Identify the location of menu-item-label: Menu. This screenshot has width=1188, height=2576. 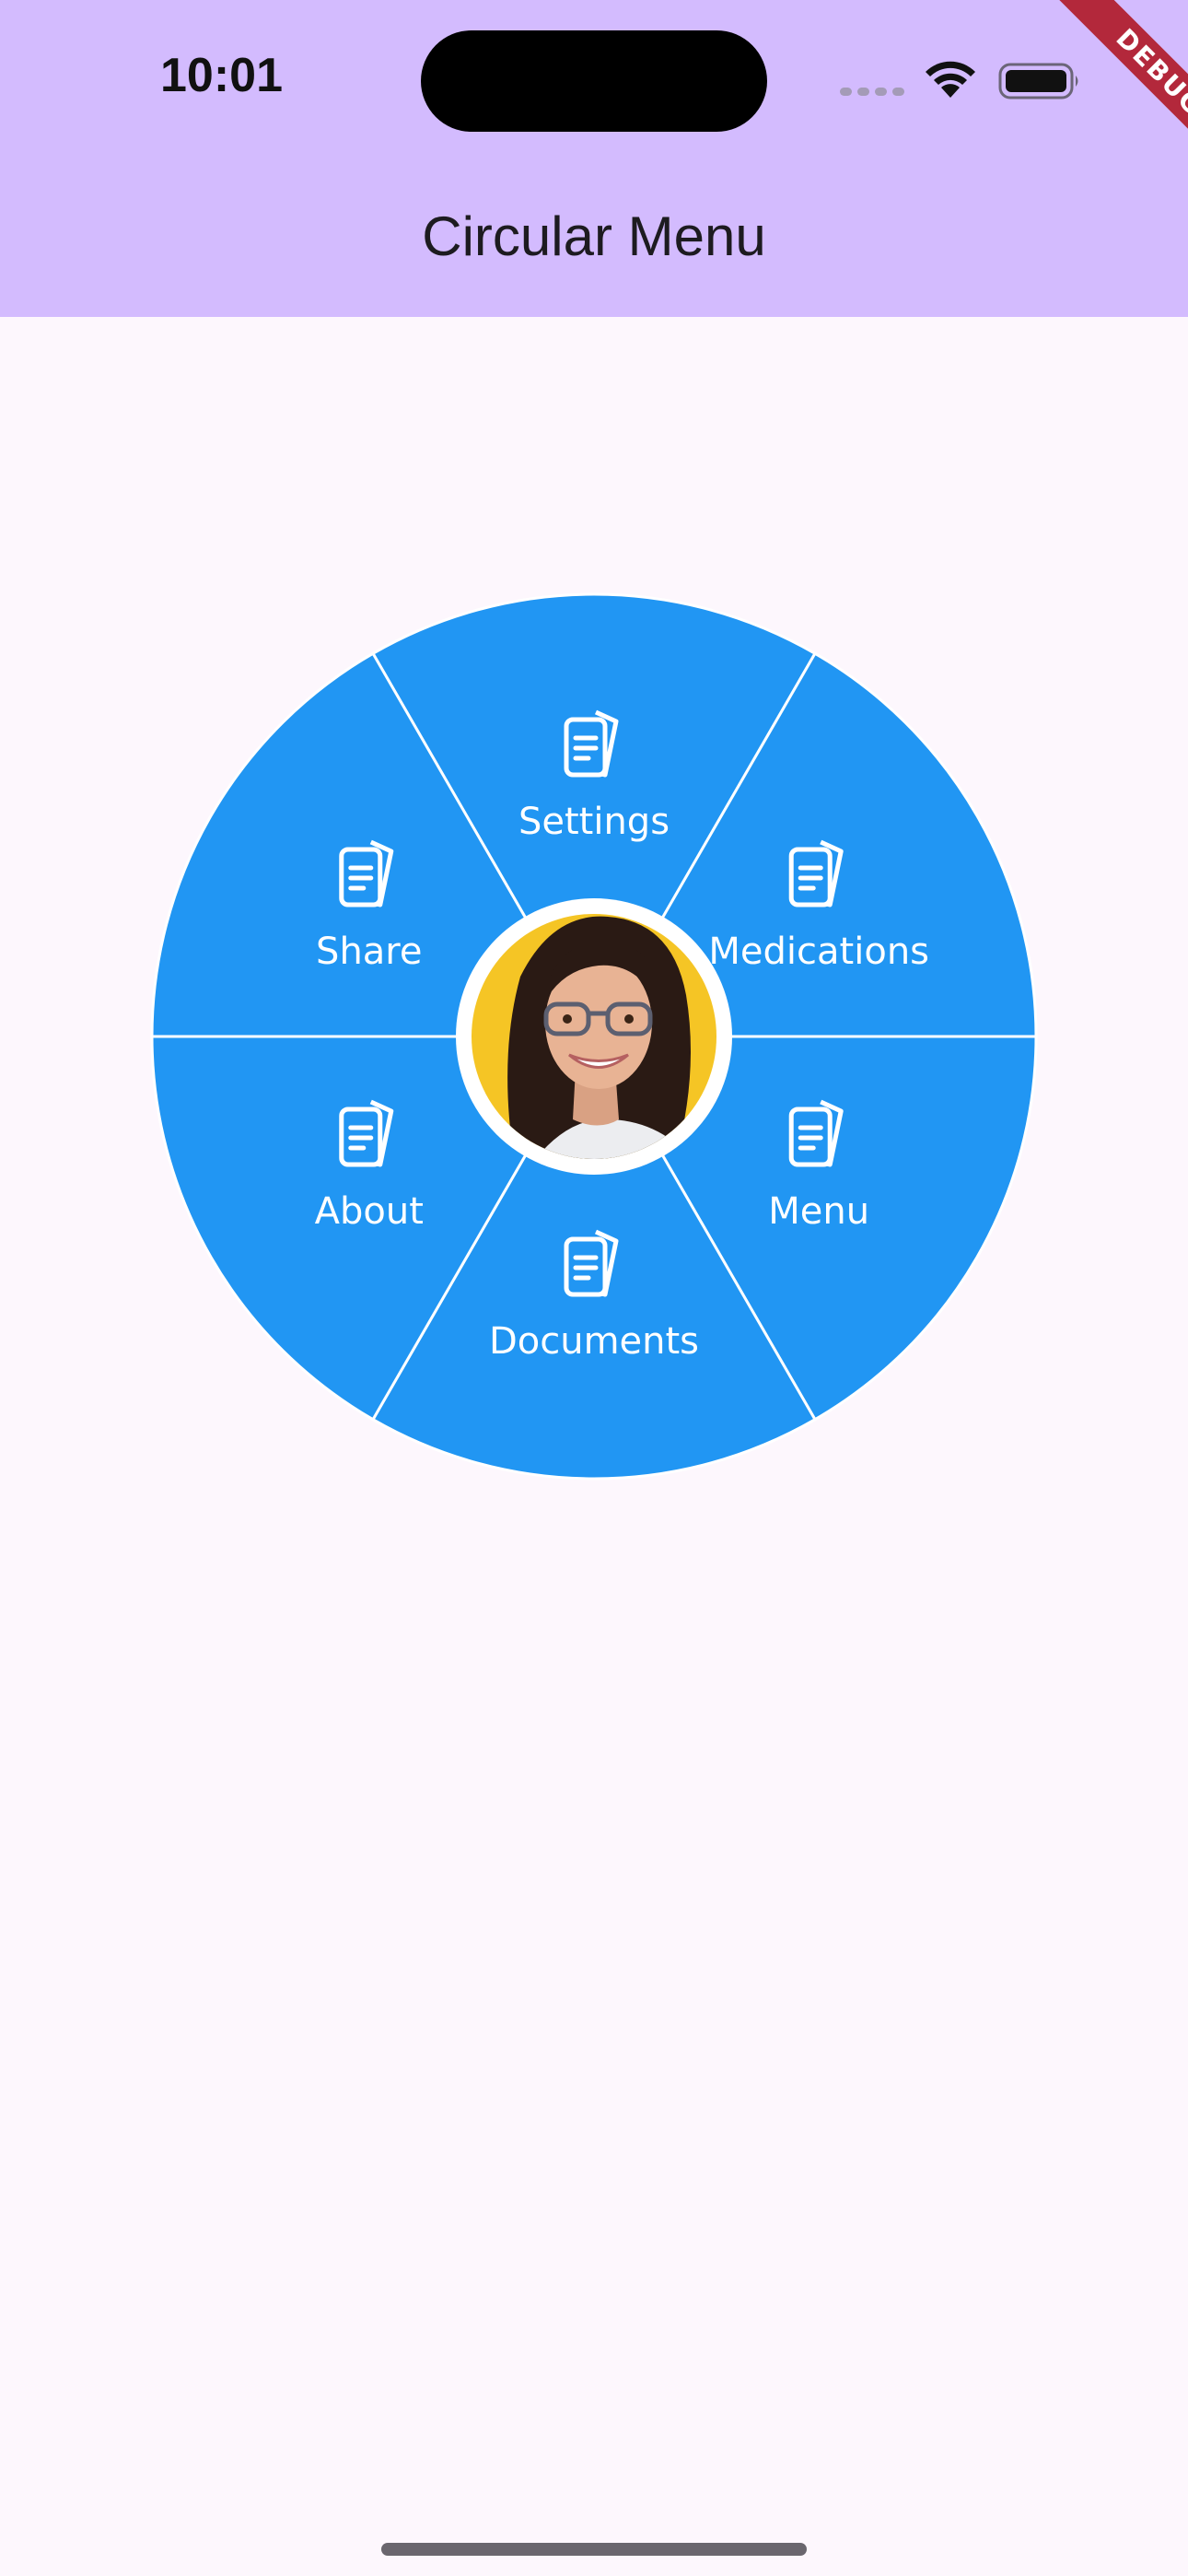
(818, 1211).